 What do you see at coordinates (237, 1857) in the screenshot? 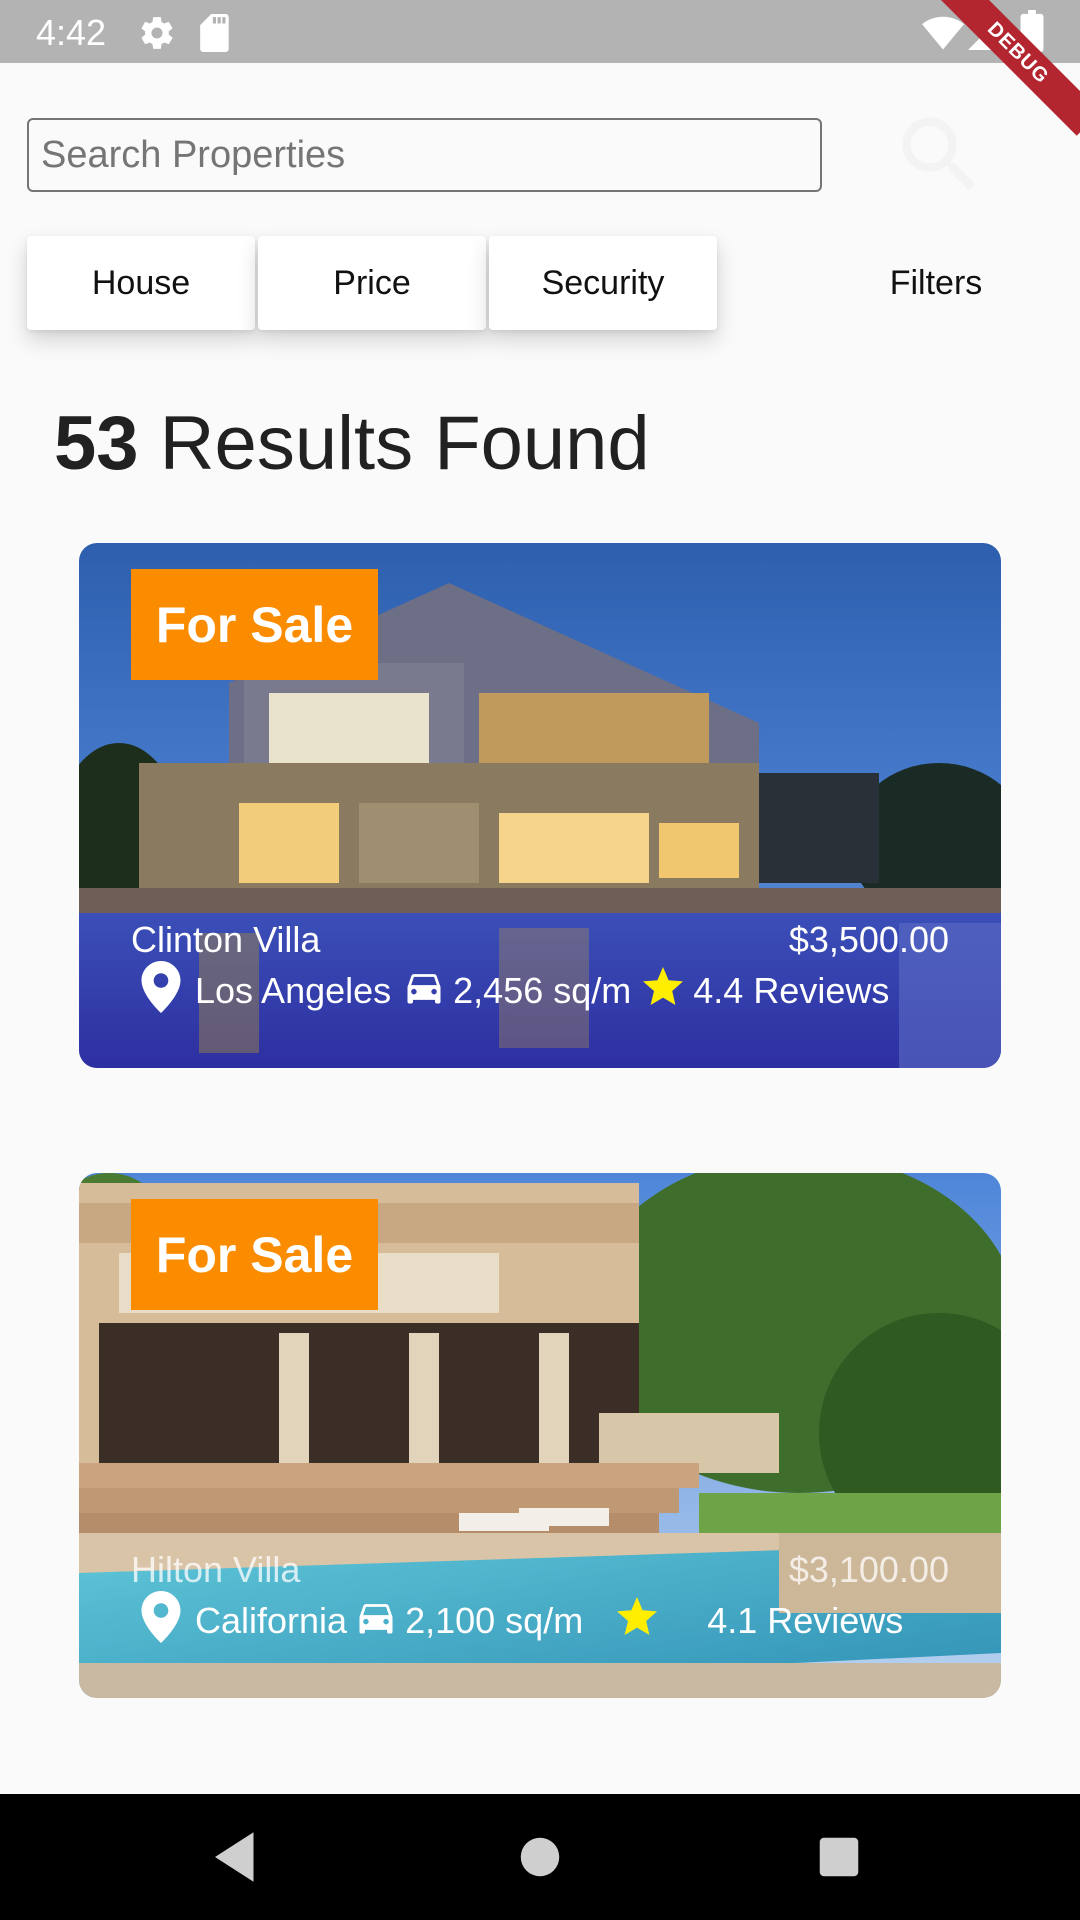
I see `back-icon` at bounding box center [237, 1857].